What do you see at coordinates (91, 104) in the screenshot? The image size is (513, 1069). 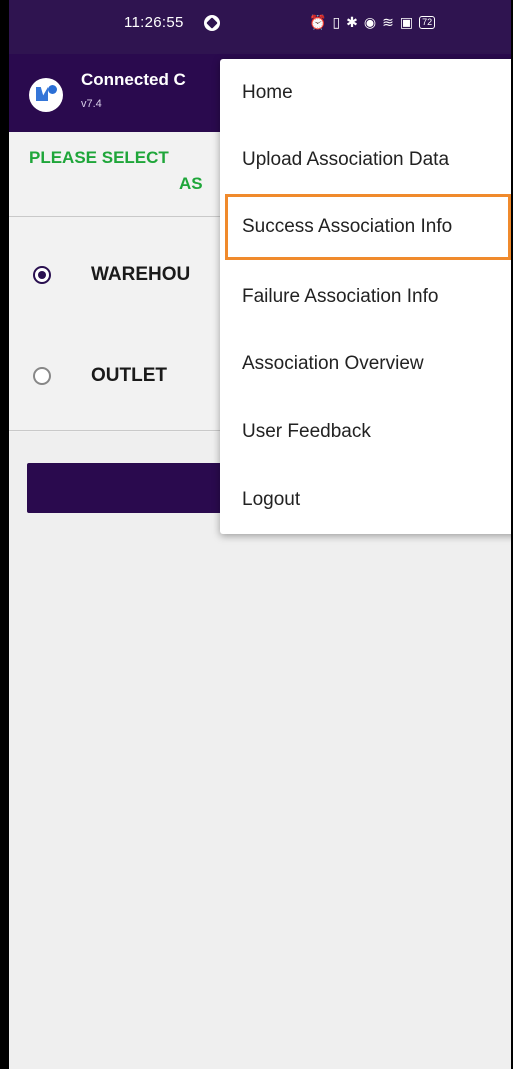 I see `app-version: v7.4` at bounding box center [91, 104].